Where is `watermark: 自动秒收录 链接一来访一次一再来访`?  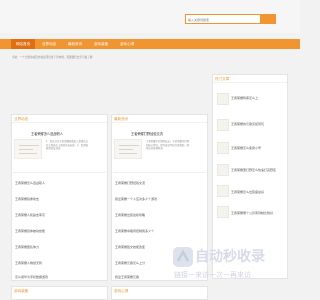
watermark: 自动秒收录 链接一来访一次一再来访 is located at coordinates (234, 266).